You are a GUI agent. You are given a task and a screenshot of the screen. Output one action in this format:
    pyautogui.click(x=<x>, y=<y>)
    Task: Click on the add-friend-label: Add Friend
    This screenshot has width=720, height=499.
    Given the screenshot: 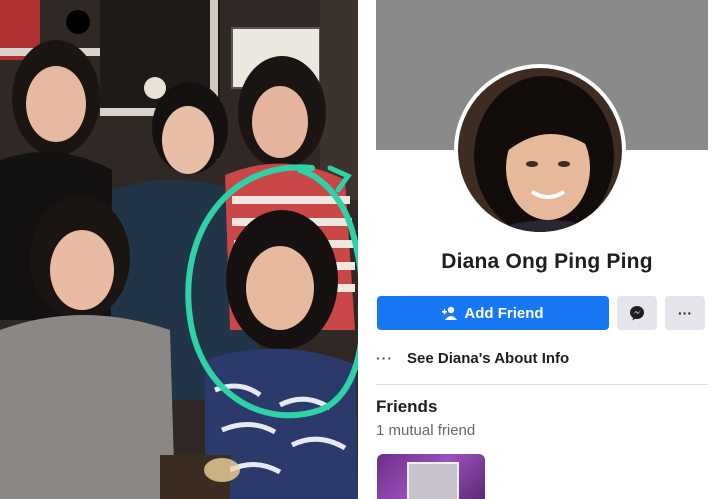 What is the action you would take?
    pyautogui.click(x=504, y=313)
    